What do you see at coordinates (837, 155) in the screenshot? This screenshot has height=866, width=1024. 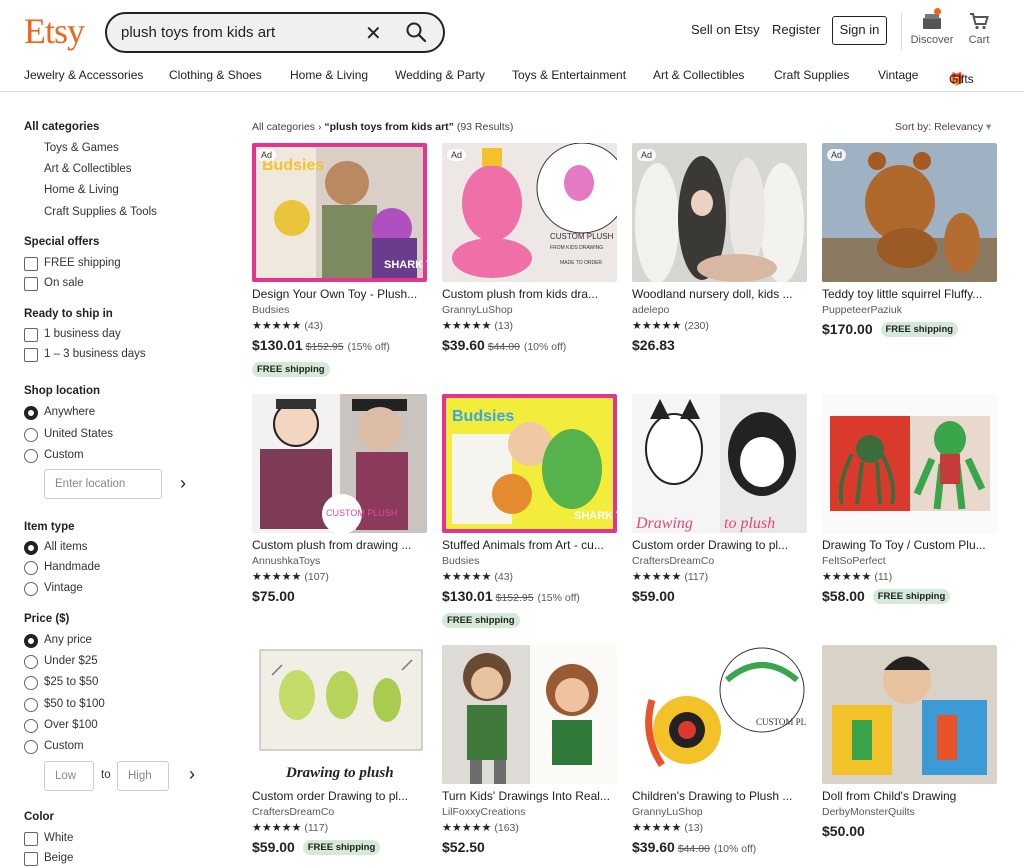 I see `ad-badge: Ad` at bounding box center [837, 155].